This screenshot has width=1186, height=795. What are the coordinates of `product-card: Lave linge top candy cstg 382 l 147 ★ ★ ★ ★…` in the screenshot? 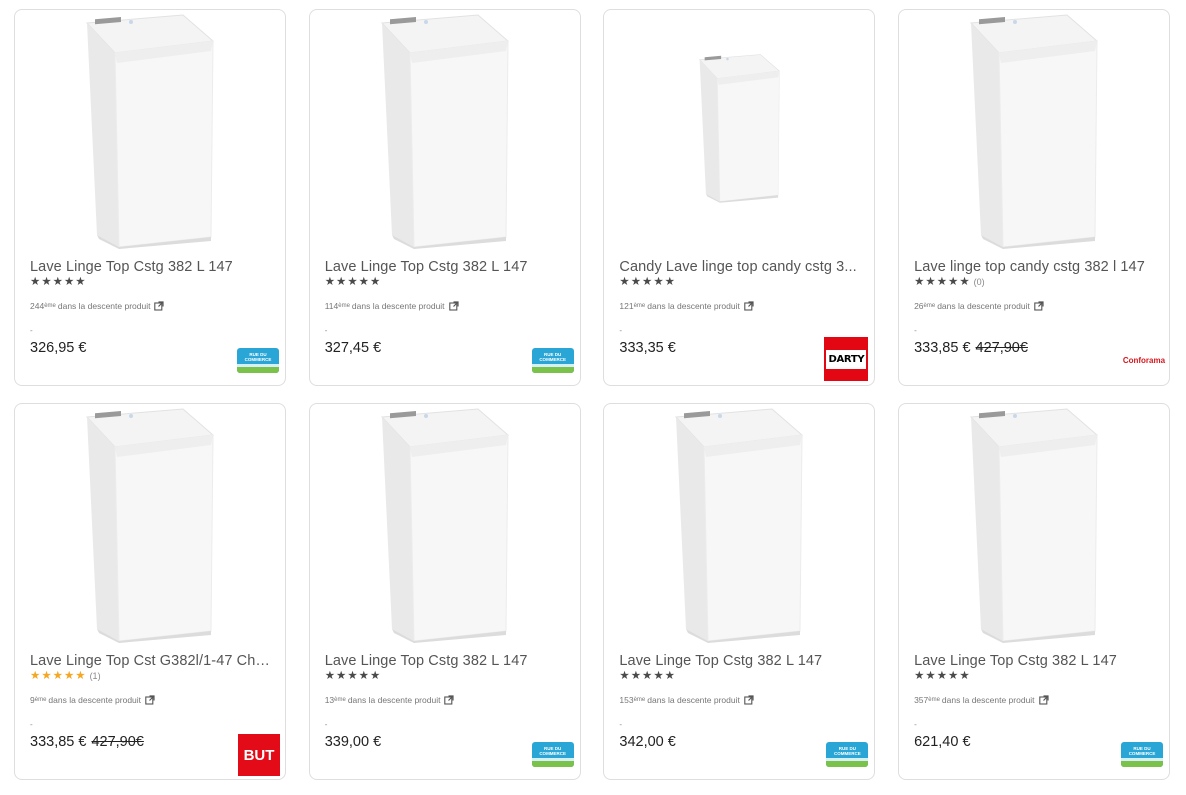 It's located at (1034, 197).